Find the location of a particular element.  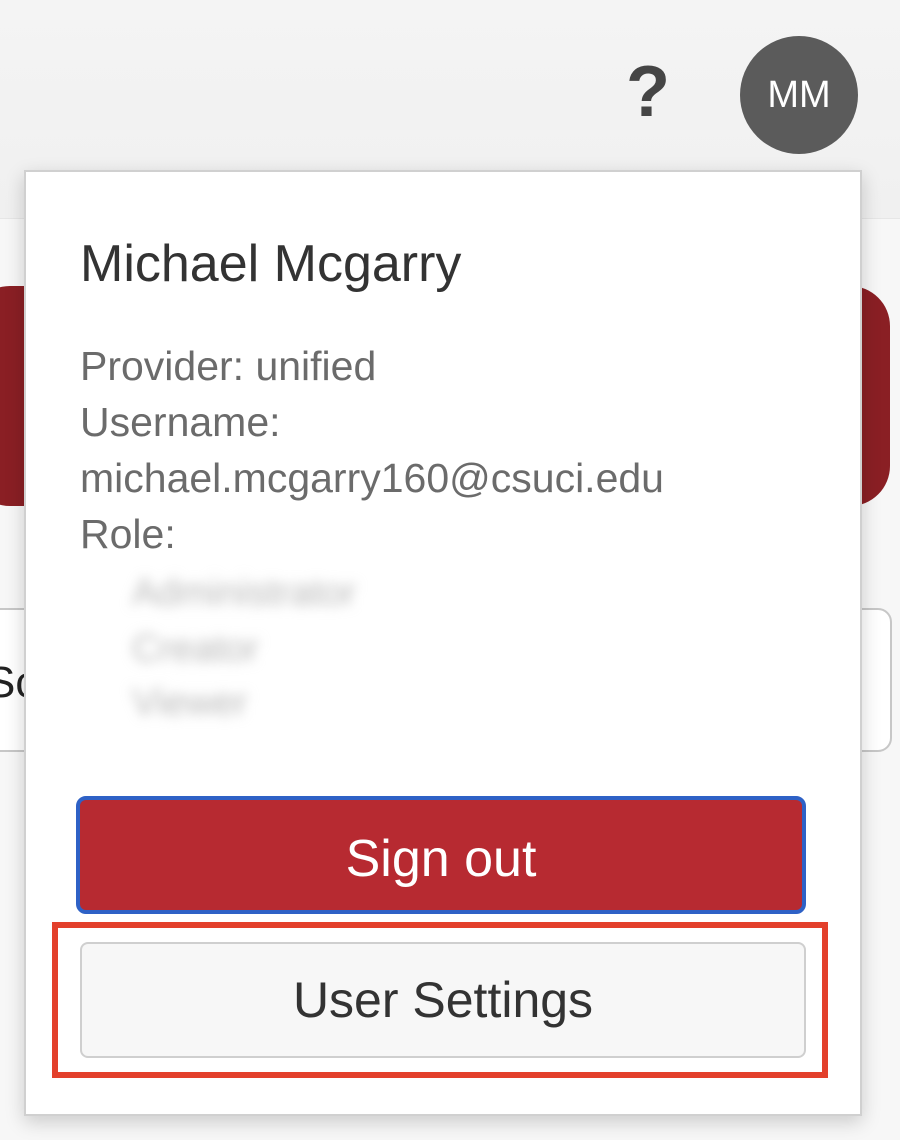

user-settings-button: User Settings is located at coordinates (443, 1000).